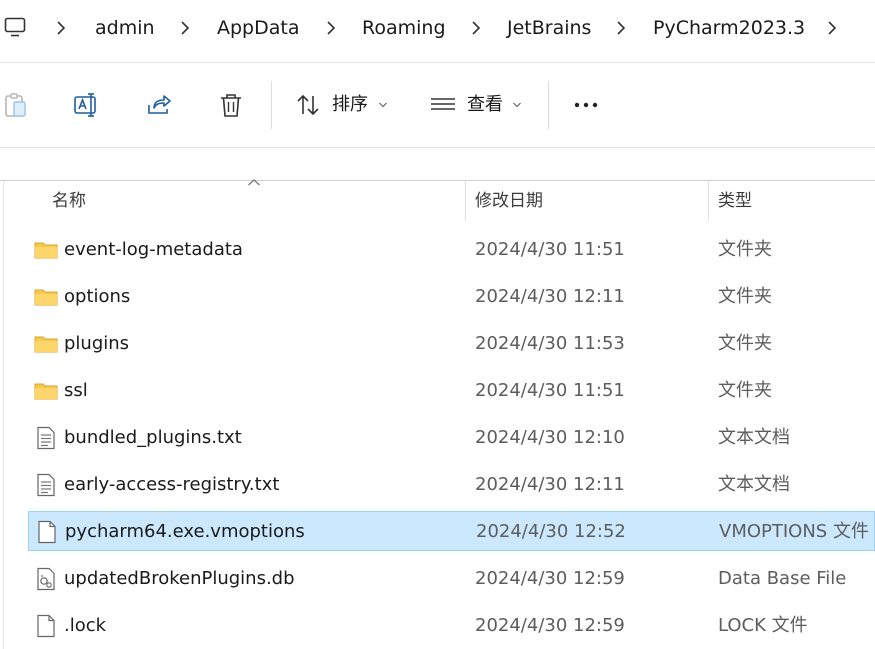  Describe the element at coordinates (350, 105) in the screenshot. I see `sort-button: 排序` at that location.